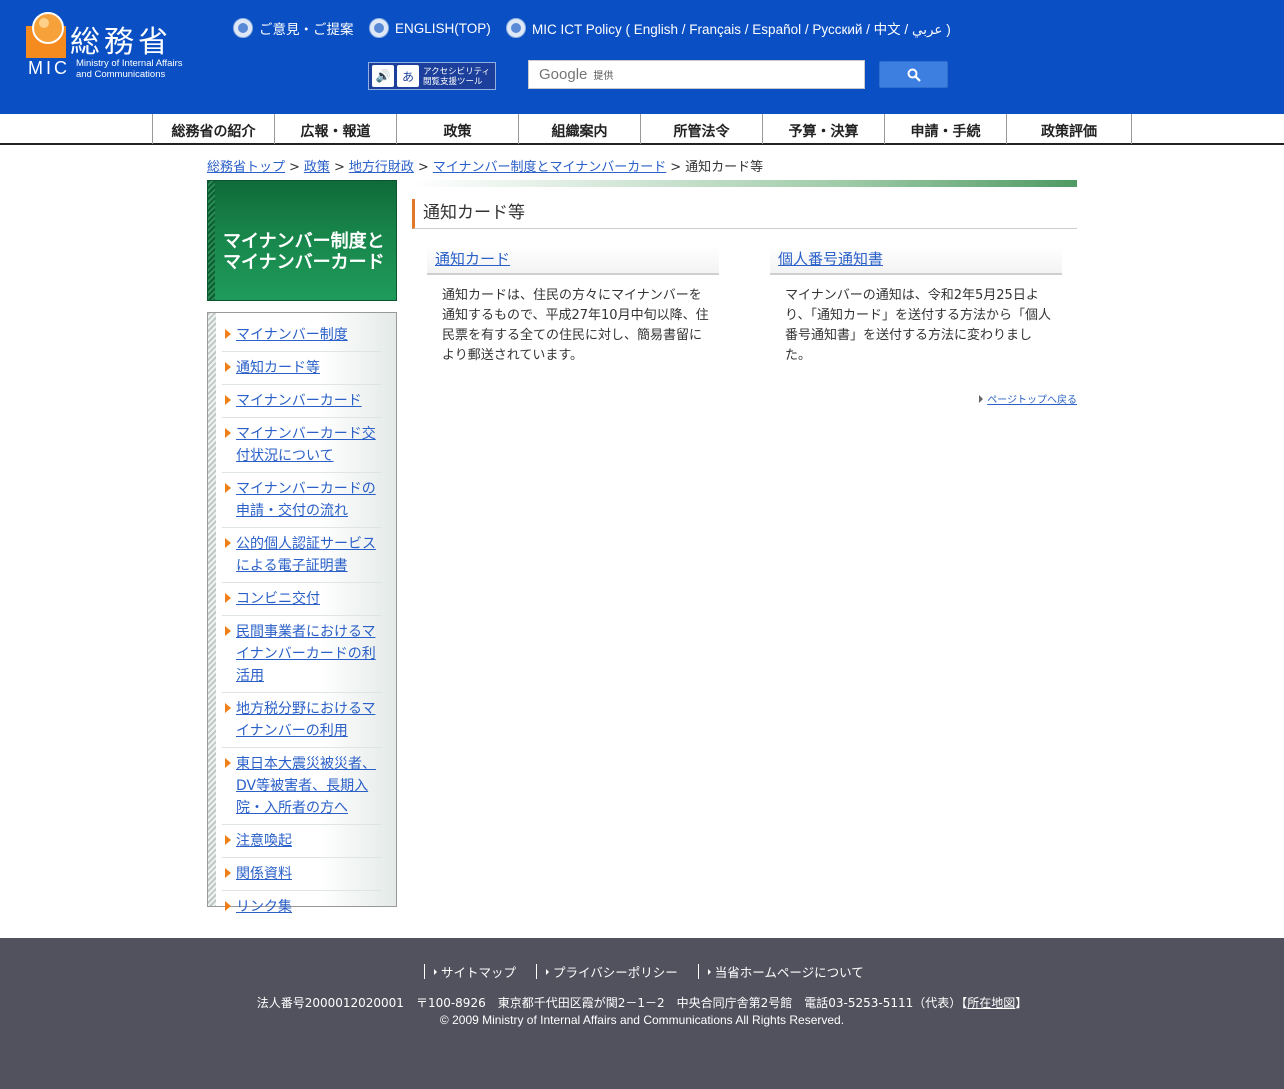  What do you see at coordinates (121, 42) in the screenshot?
I see `logo-kanji: 総務省` at bounding box center [121, 42].